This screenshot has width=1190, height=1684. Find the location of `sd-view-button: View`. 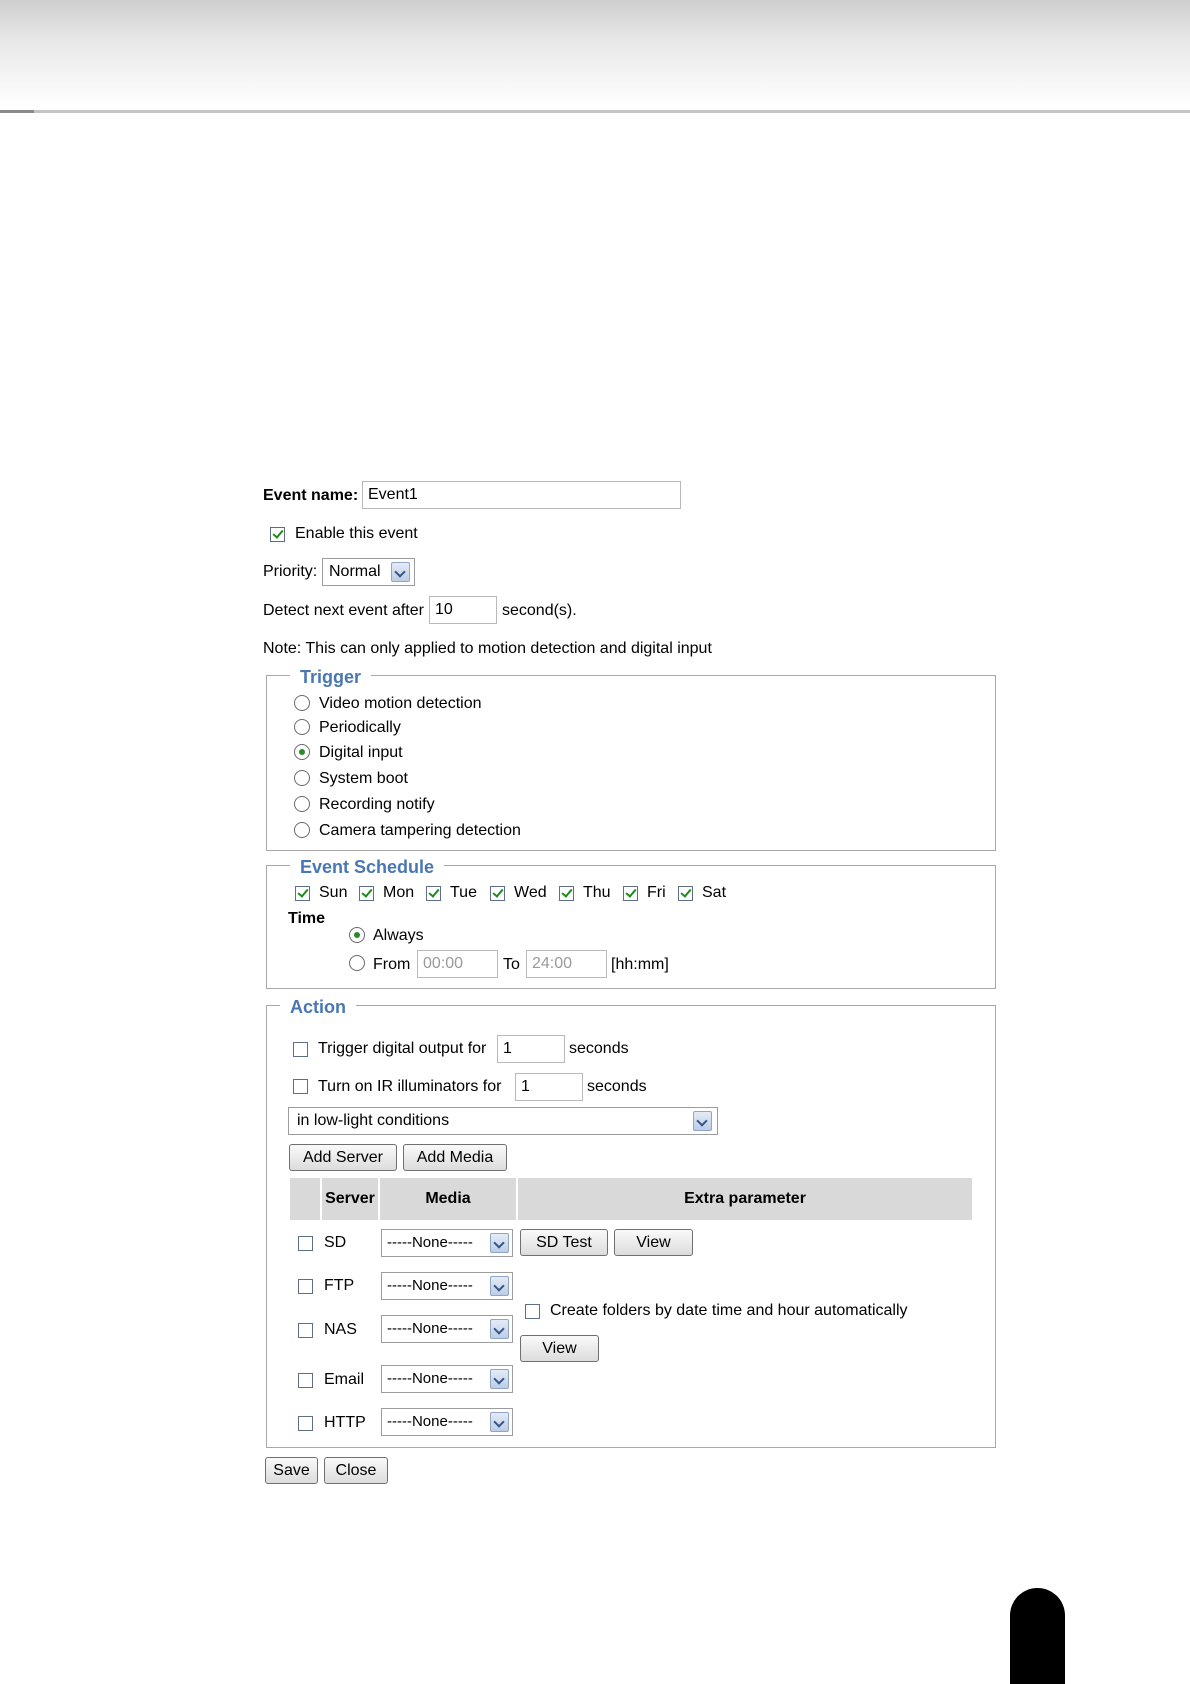

sd-view-button: View is located at coordinates (653, 1242).